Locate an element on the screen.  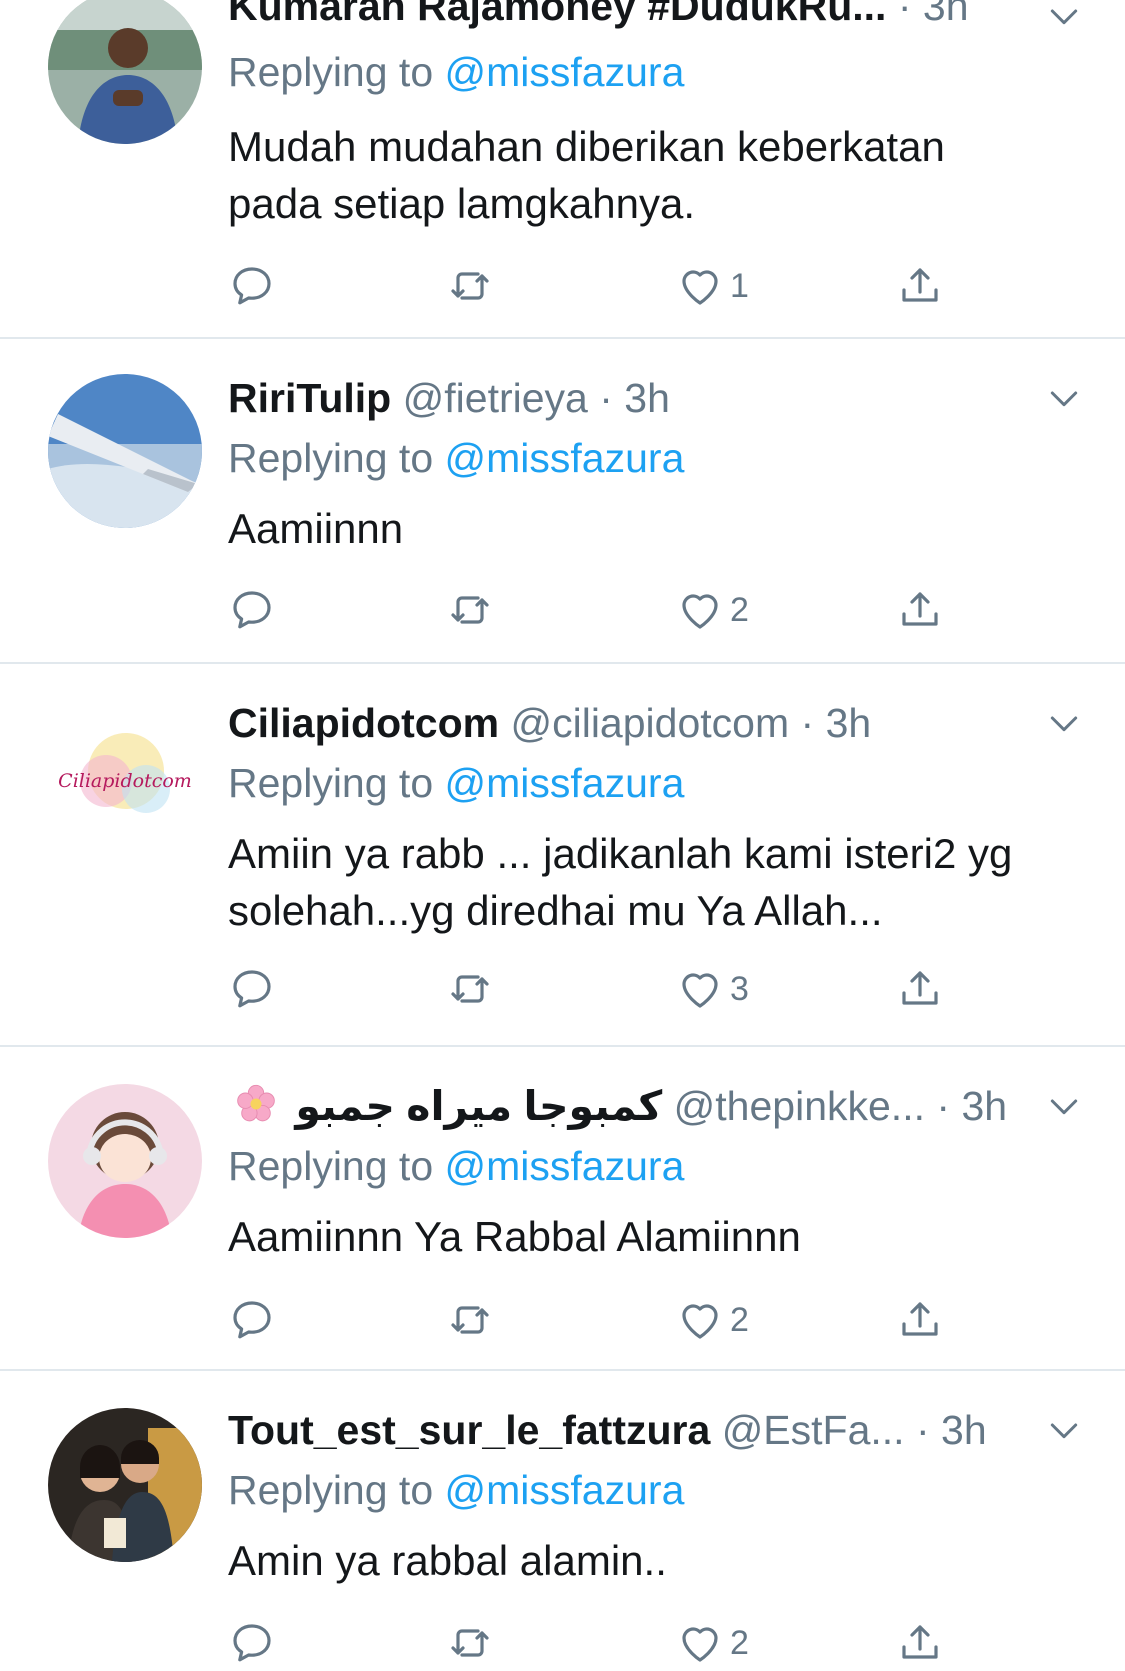
handle: @fietrieya is located at coordinates (495, 398).